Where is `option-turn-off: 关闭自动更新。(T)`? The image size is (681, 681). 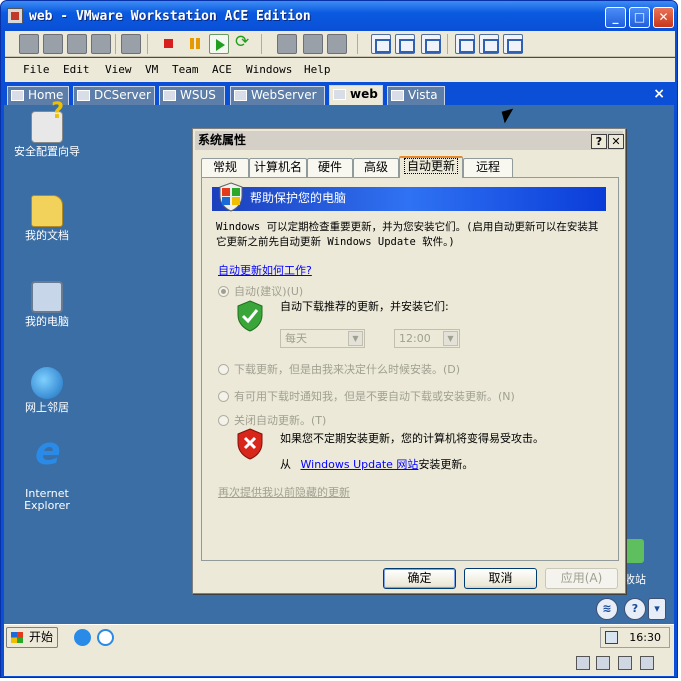
option-turn-off: 关闭自动更新。(T) is located at coordinates (272, 420).